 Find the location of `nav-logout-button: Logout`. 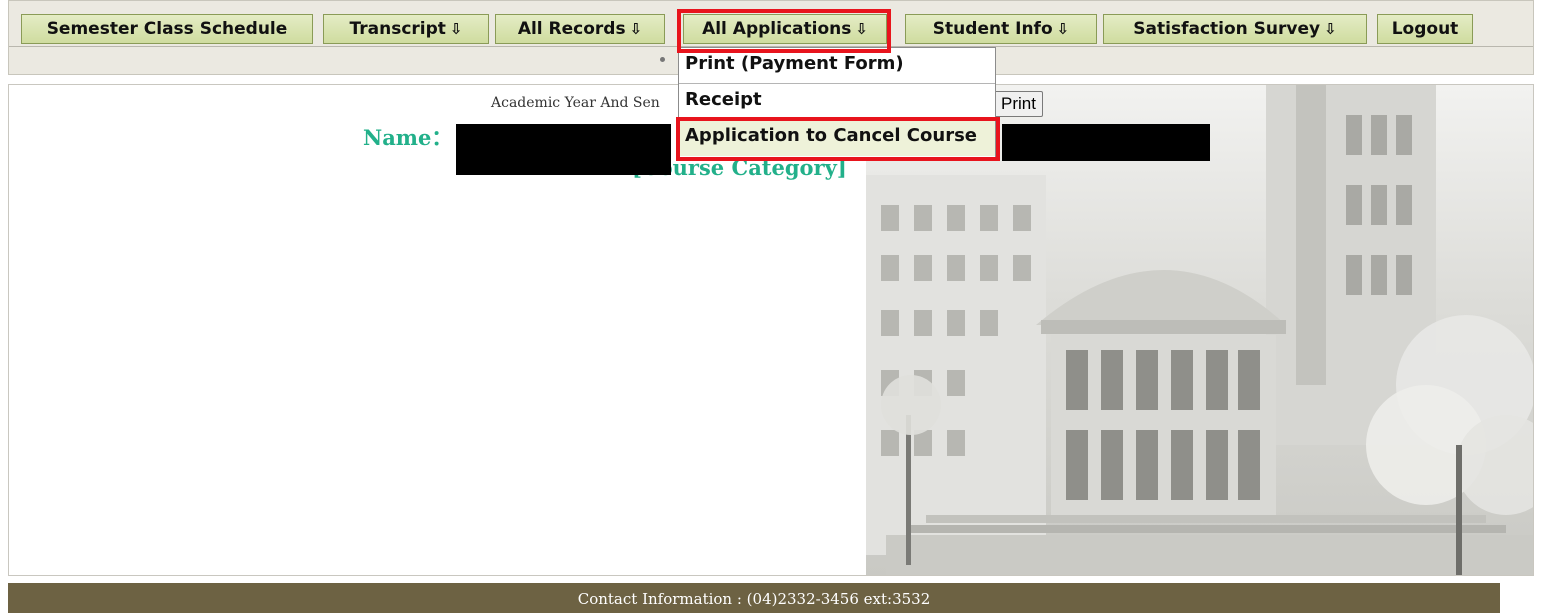

nav-logout-button: Logout is located at coordinates (1425, 29).